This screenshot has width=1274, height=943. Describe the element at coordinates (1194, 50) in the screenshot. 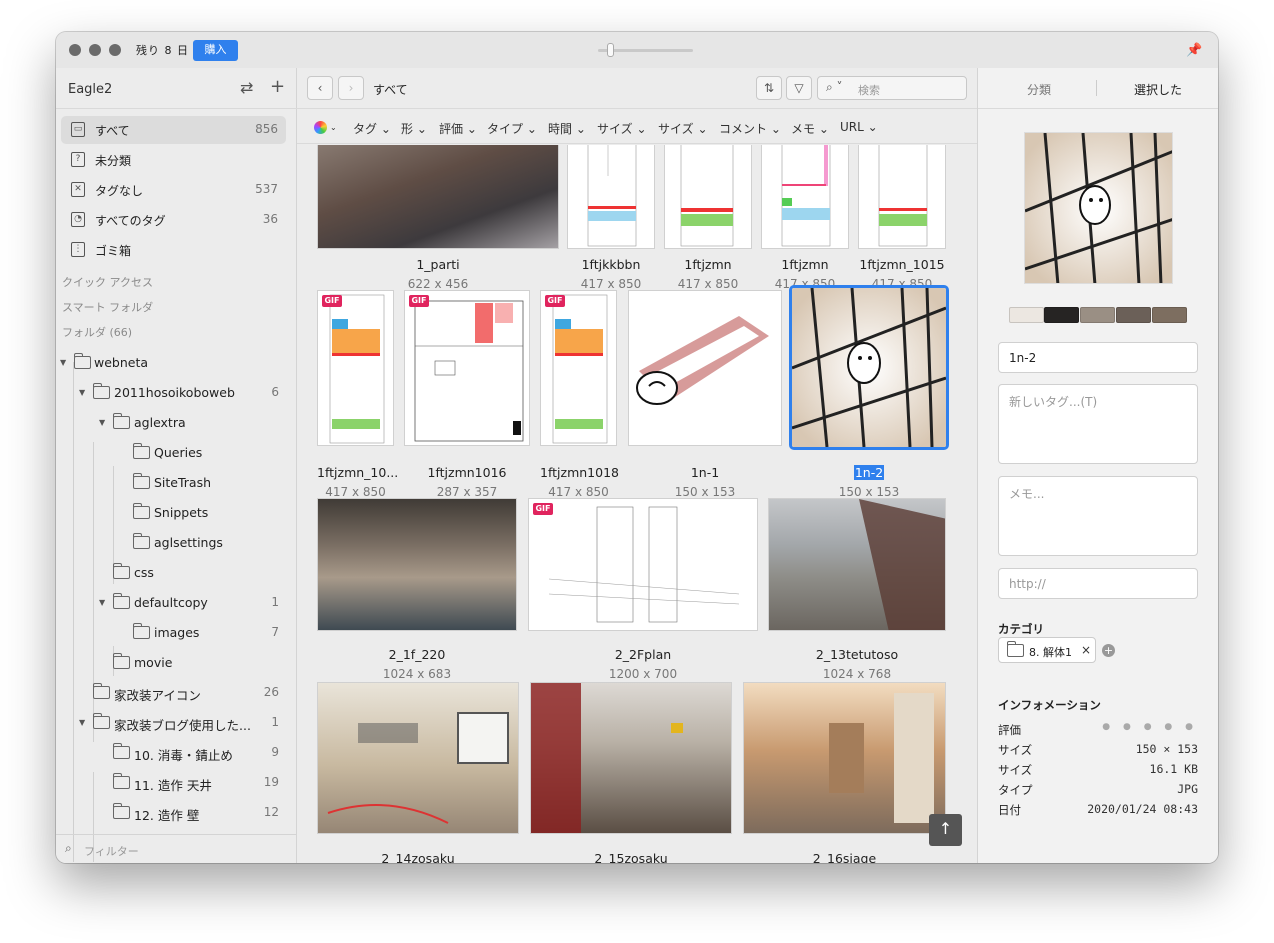

I see `pin-icon: 📌` at that location.